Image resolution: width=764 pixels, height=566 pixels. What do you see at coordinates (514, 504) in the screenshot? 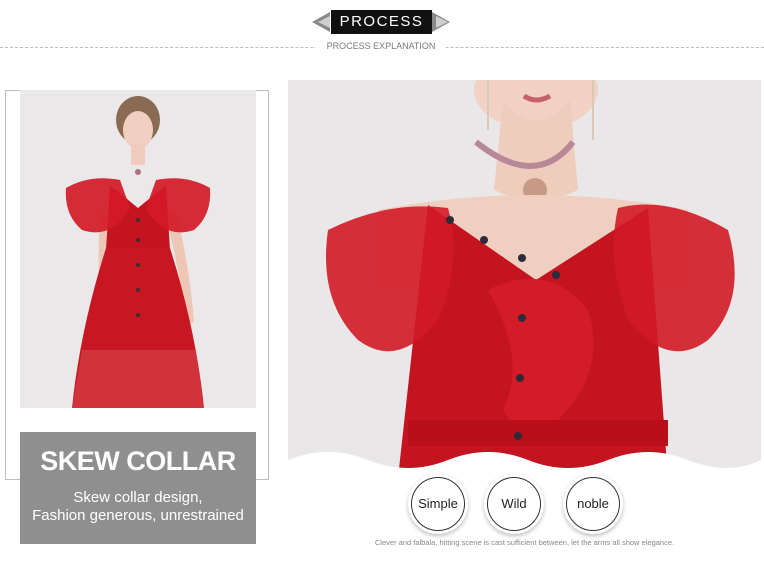
I see `tag-wild: Wild` at bounding box center [514, 504].